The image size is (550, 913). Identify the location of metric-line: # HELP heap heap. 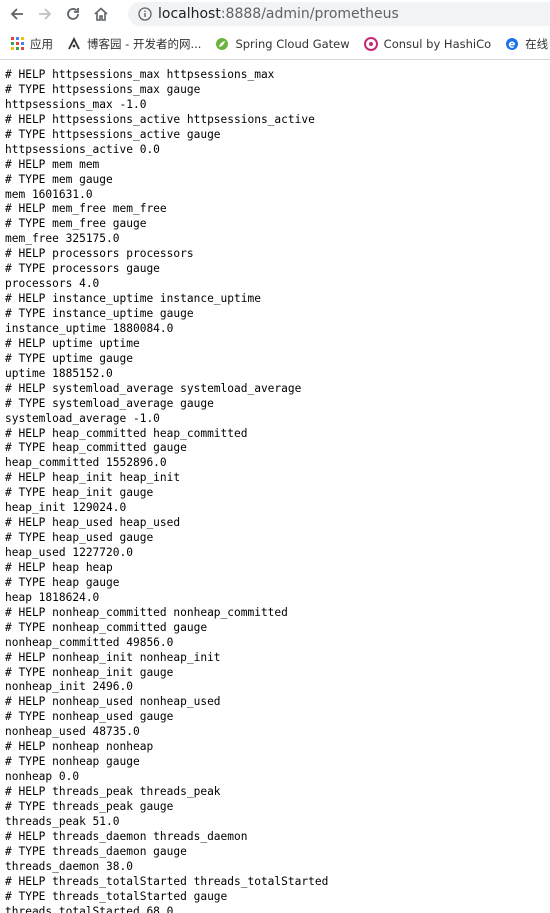
(59, 567).